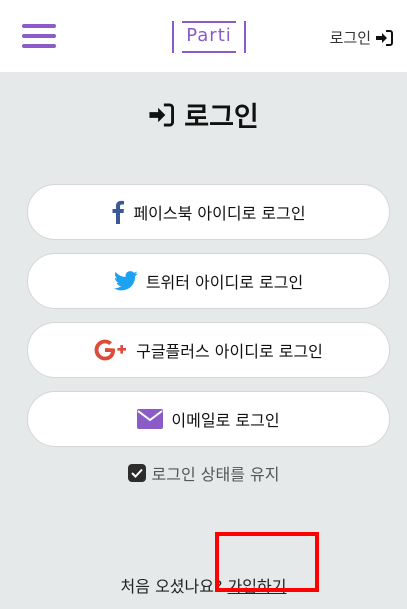 This screenshot has height=609, width=407. What do you see at coordinates (215, 474) in the screenshot?
I see `keep-logged-in-label: 로그인 상태를 유지` at bounding box center [215, 474].